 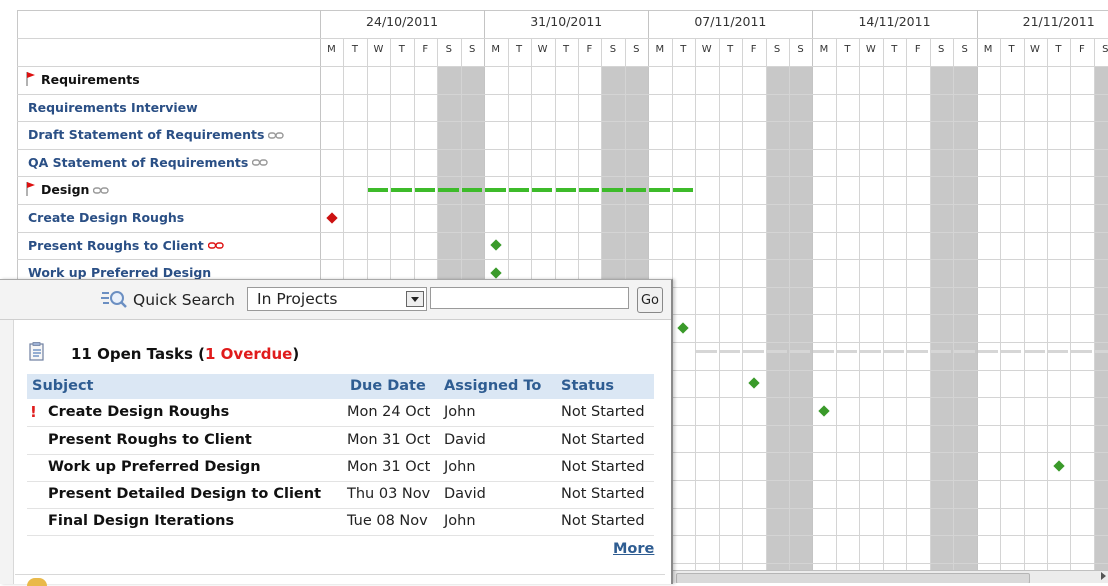 What do you see at coordinates (185, 354) in the screenshot?
I see `open-tasks-title: 11 Open Tasks (1 Overdue)` at bounding box center [185, 354].